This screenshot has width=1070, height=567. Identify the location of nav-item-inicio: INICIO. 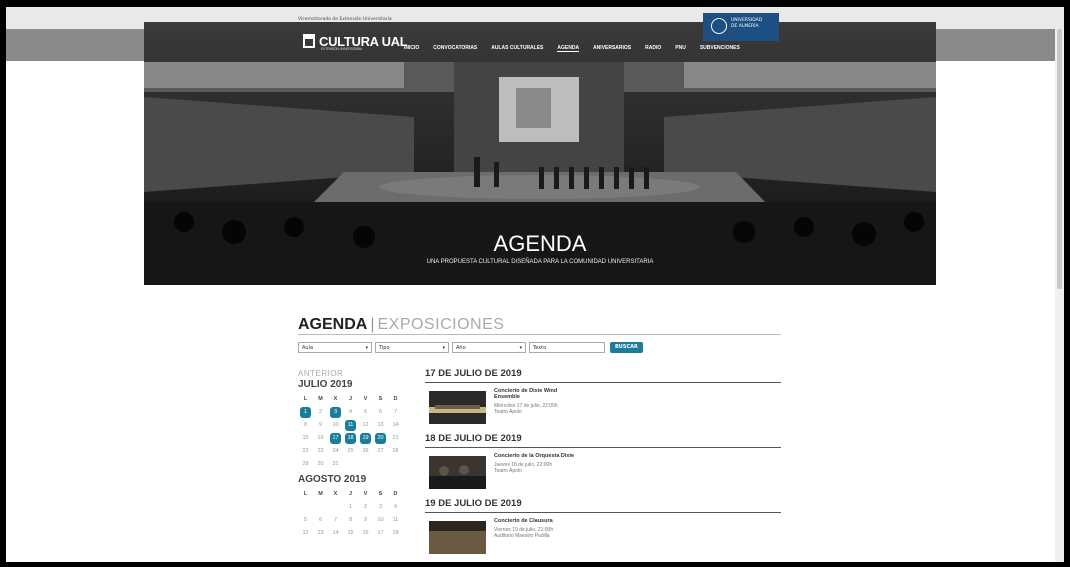
(411, 48).